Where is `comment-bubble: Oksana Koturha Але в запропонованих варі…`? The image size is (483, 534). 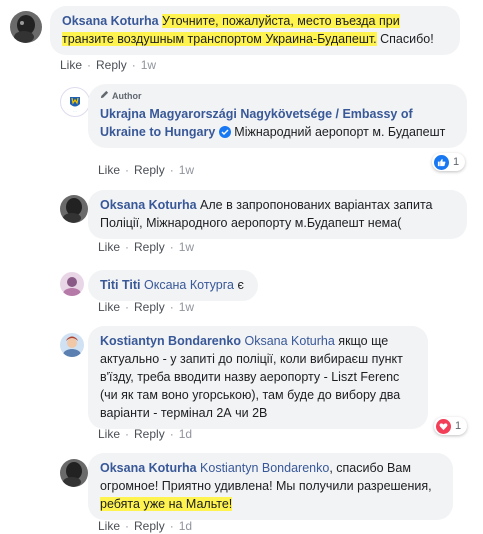 comment-bubble: Oksana Koturha Але в запропонованих варі… is located at coordinates (277, 214).